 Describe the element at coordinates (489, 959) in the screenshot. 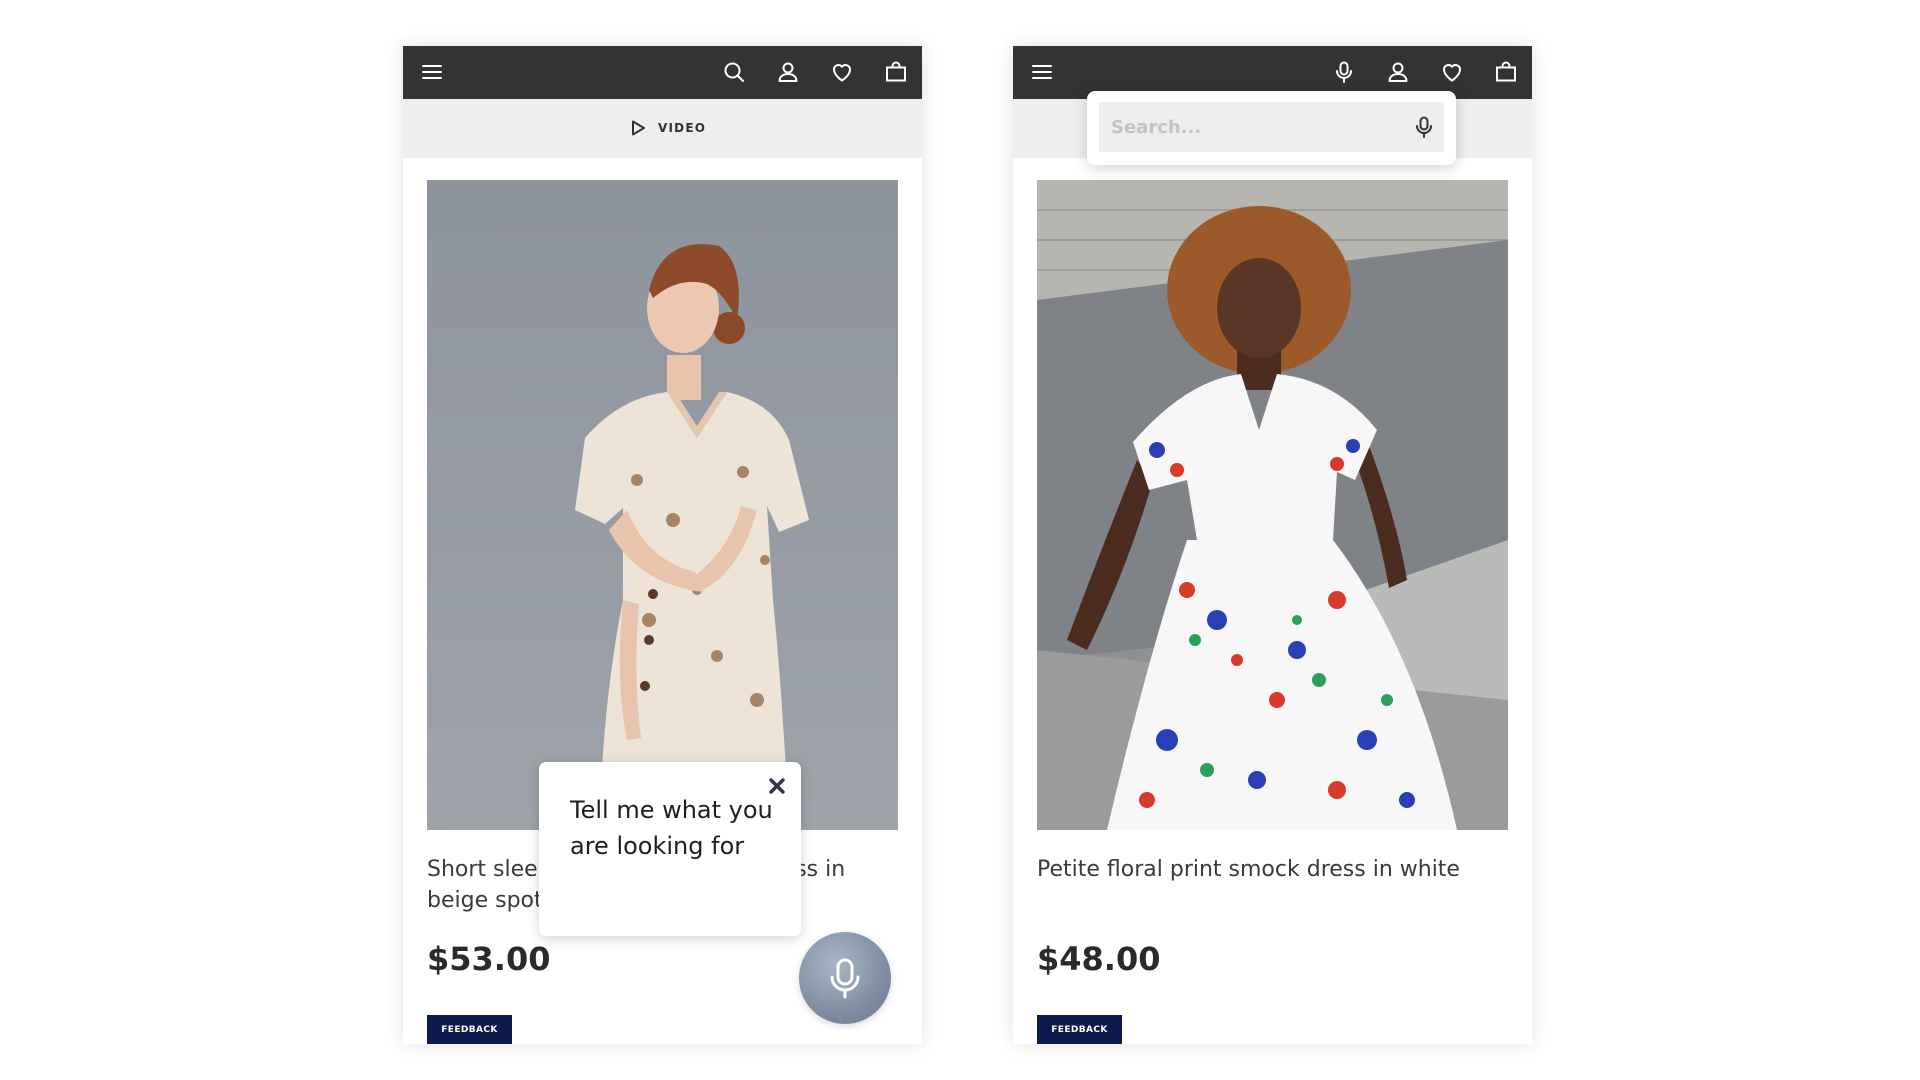

I see `product-price: $53.00` at that location.